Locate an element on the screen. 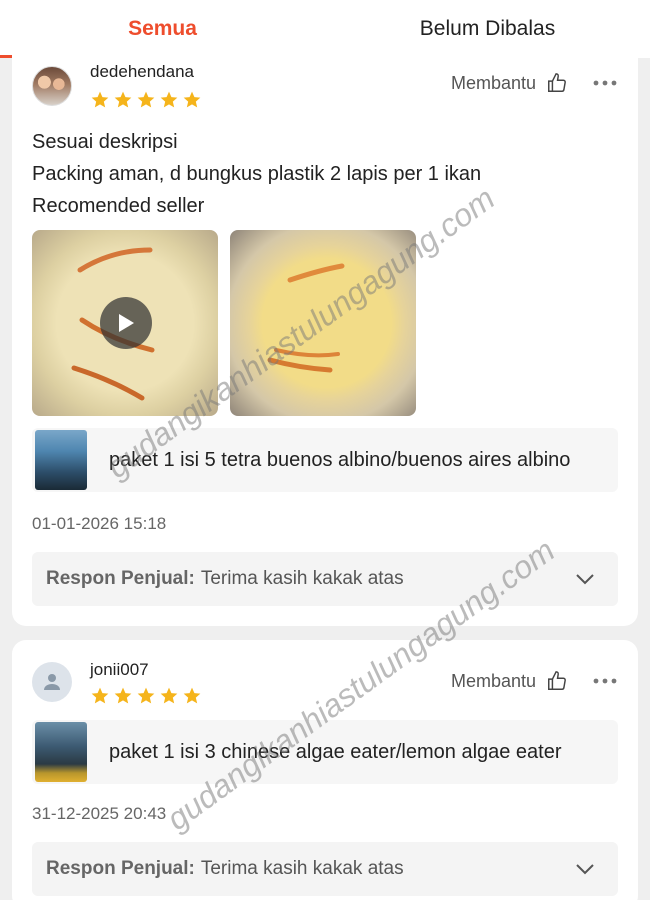  review-video is located at coordinates (125, 323).